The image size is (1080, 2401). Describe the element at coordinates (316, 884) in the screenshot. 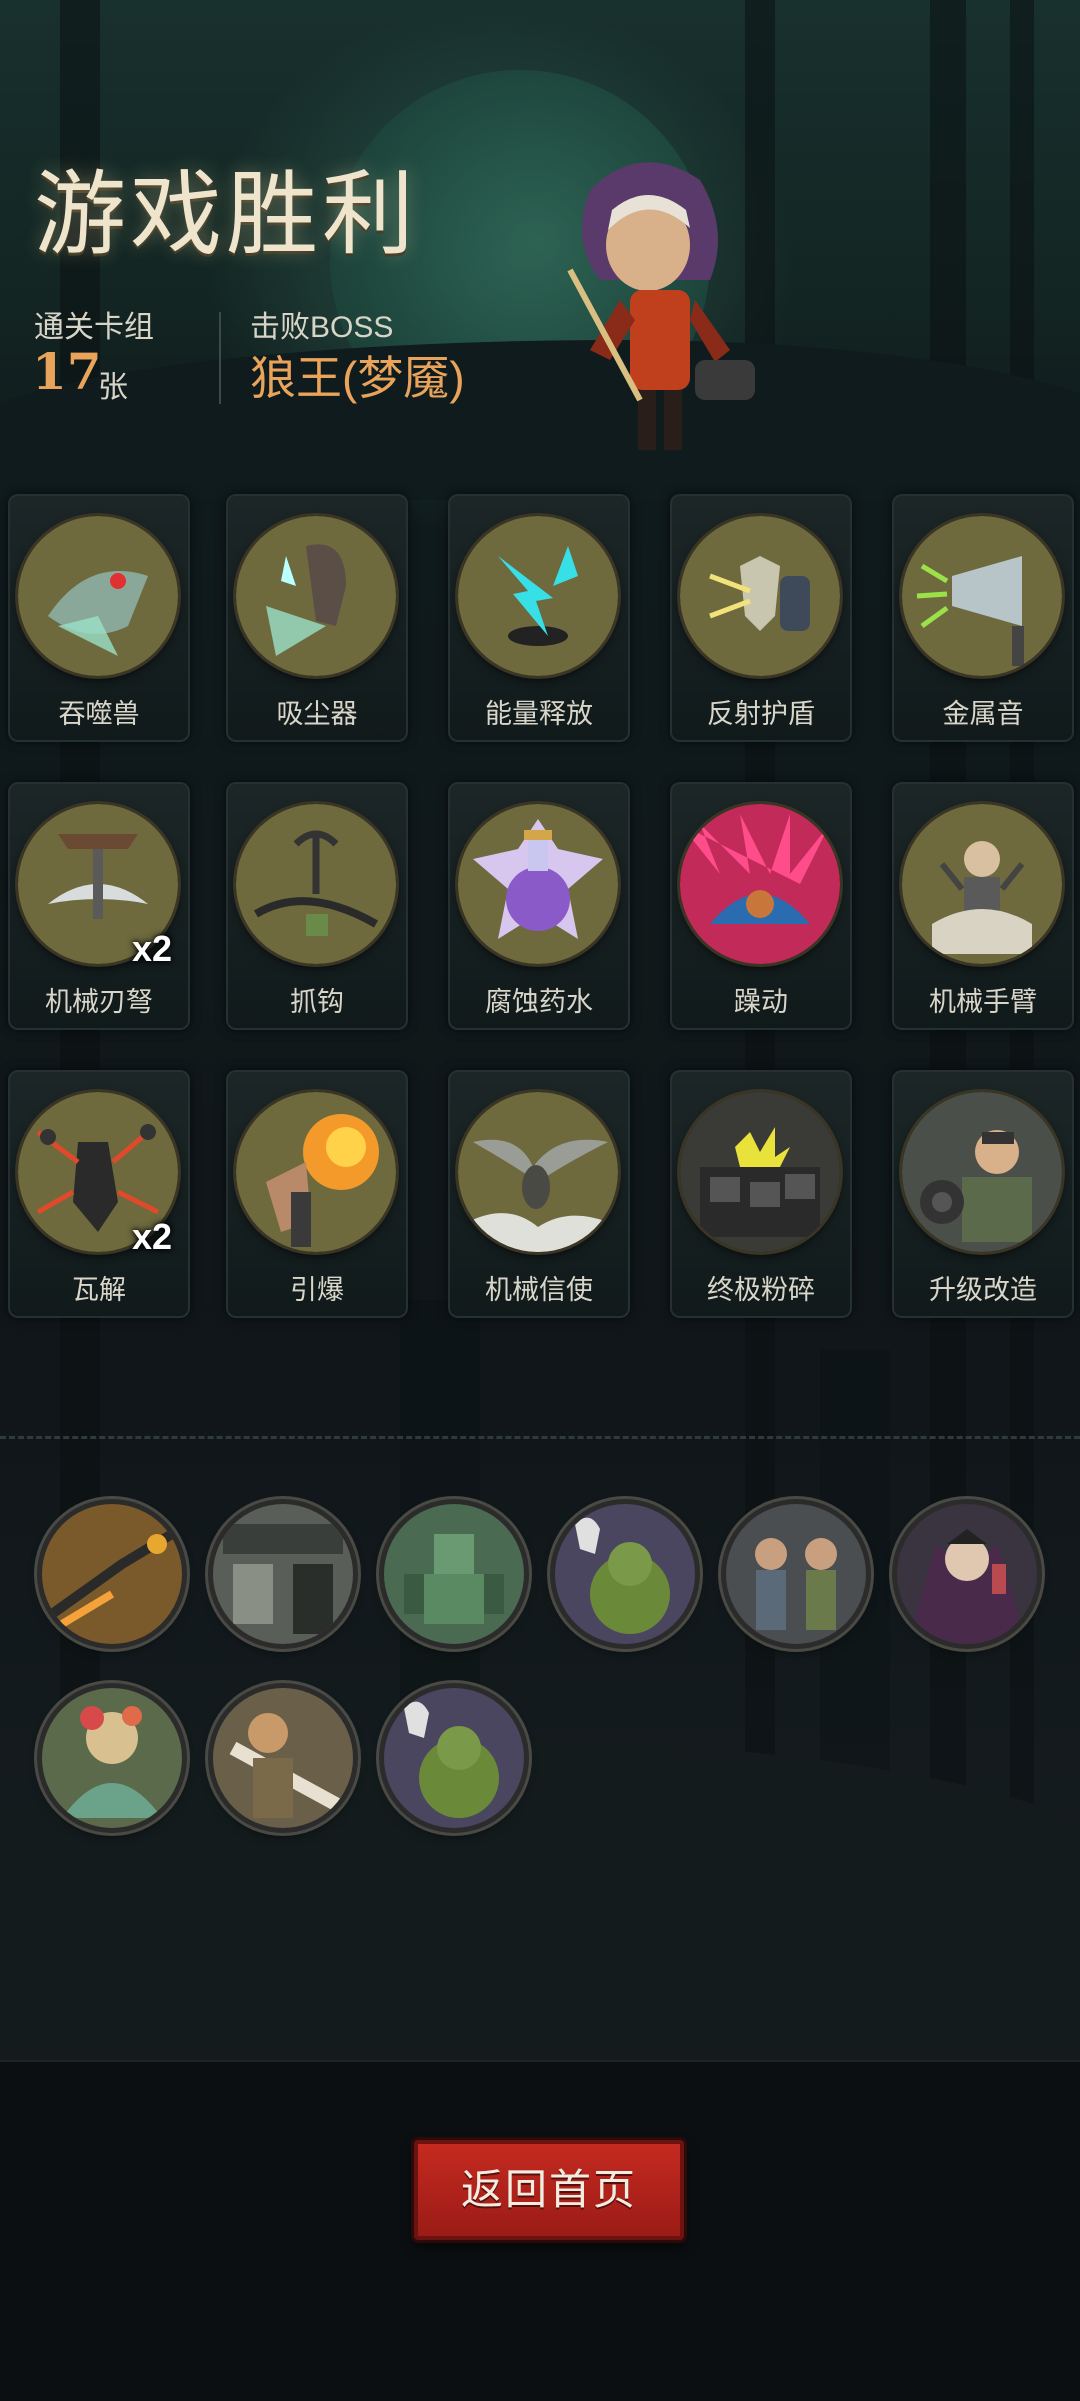

I see `grappling-hook-icon` at that location.